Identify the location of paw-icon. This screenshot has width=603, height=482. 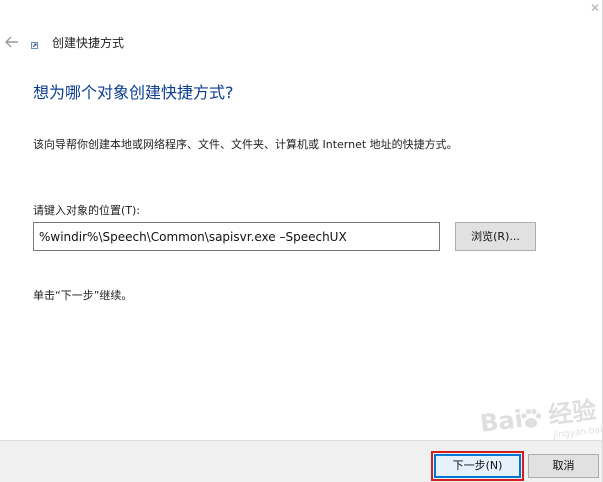
(531, 418).